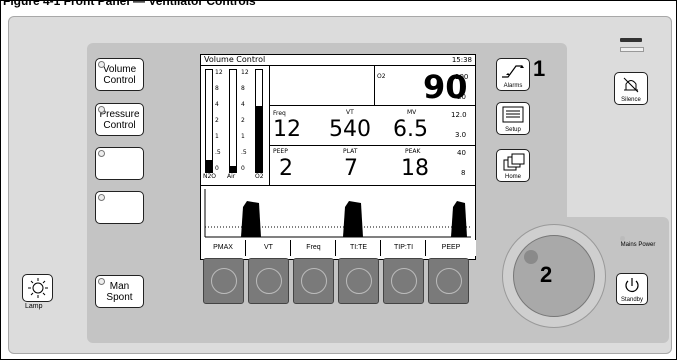 The image size is (677, 360). I want to click on control-wheel-inner, so click(554, 276).